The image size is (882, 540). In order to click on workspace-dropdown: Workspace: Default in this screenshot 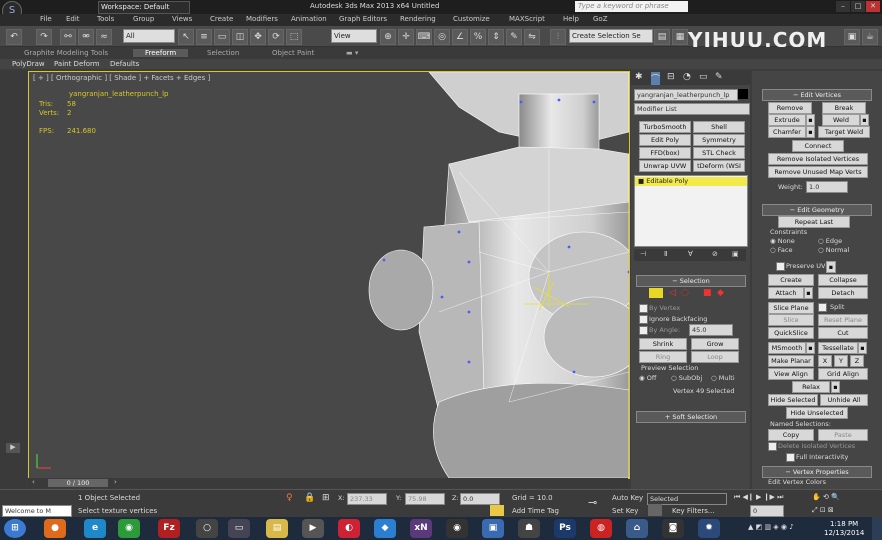, I will do `click(144, 7)`.